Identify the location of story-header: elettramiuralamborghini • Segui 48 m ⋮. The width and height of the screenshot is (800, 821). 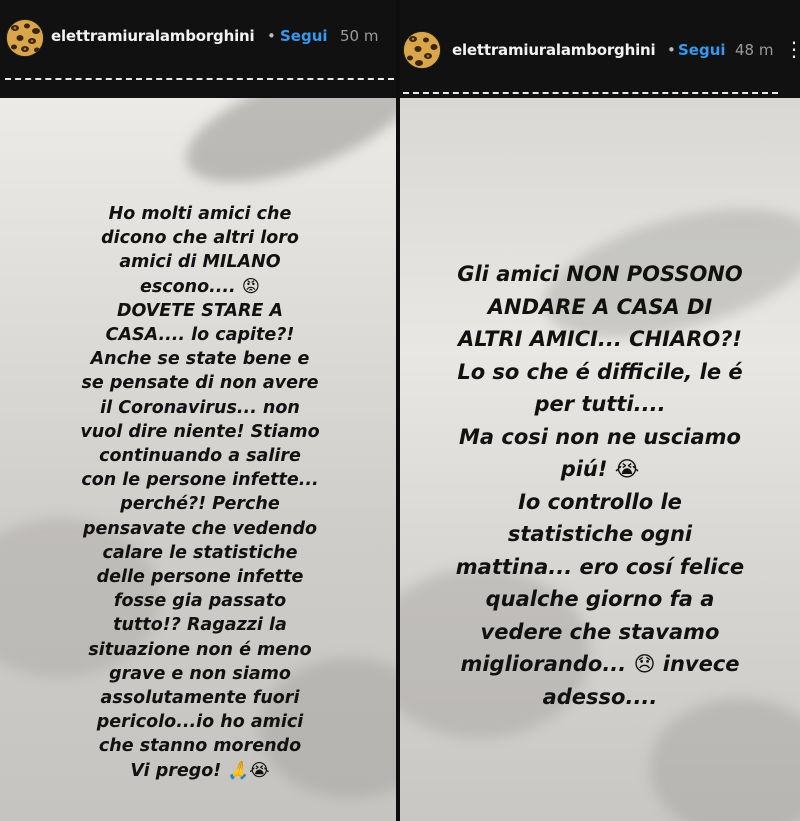
(600, 49).